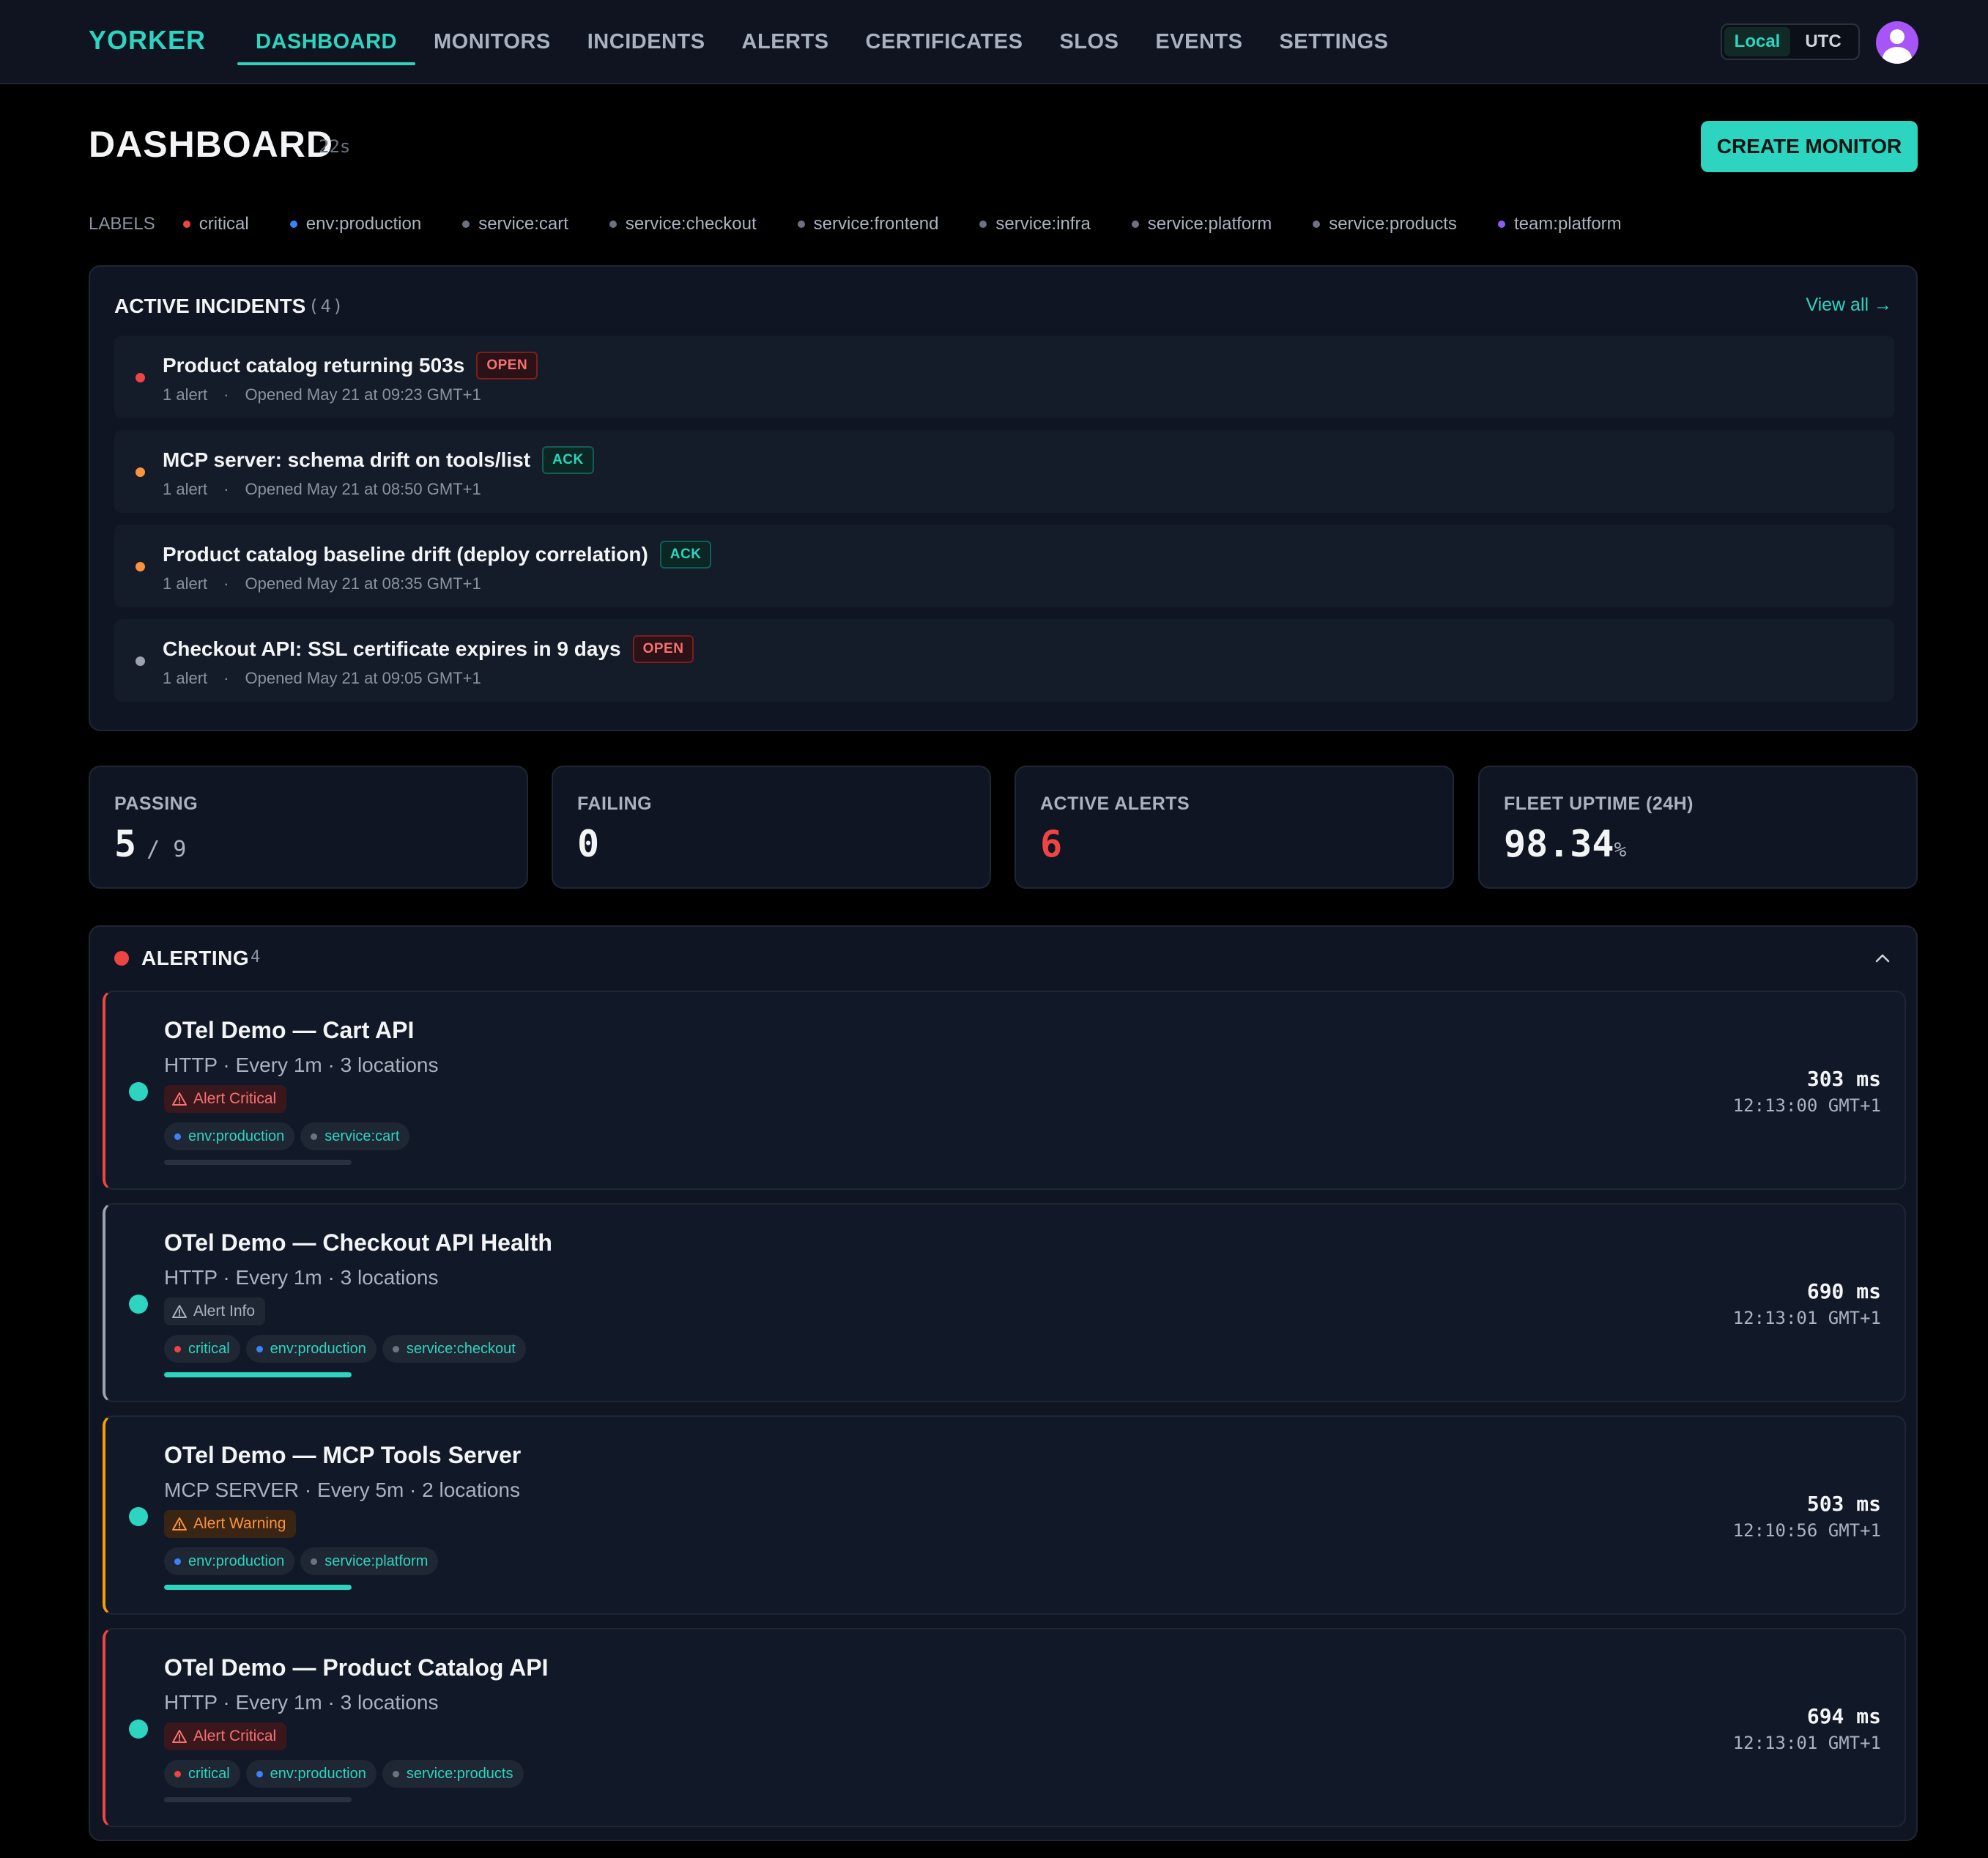 The height and width of the screenshot is (1858, 1988). What do you see at coordinates (195, 958) in the screenshot?
I see `alerting-title: ALERTING` at bounding box center [195, 958].